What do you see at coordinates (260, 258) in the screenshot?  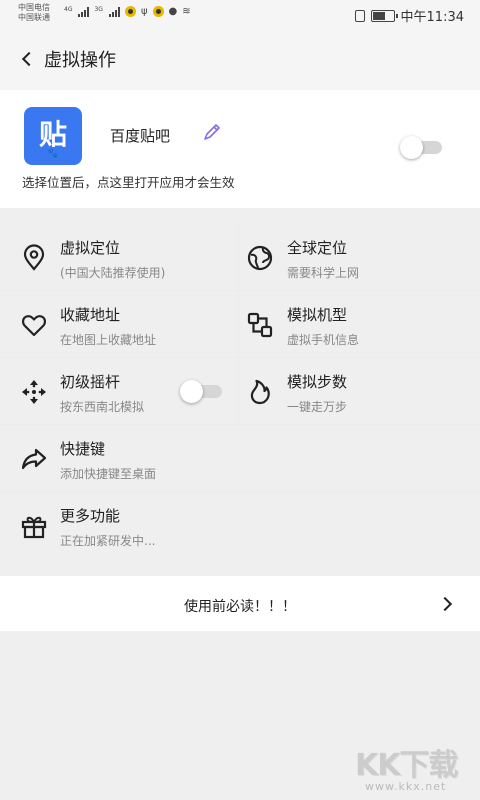 I see `globe-icon` at bounding box center [260, 258].